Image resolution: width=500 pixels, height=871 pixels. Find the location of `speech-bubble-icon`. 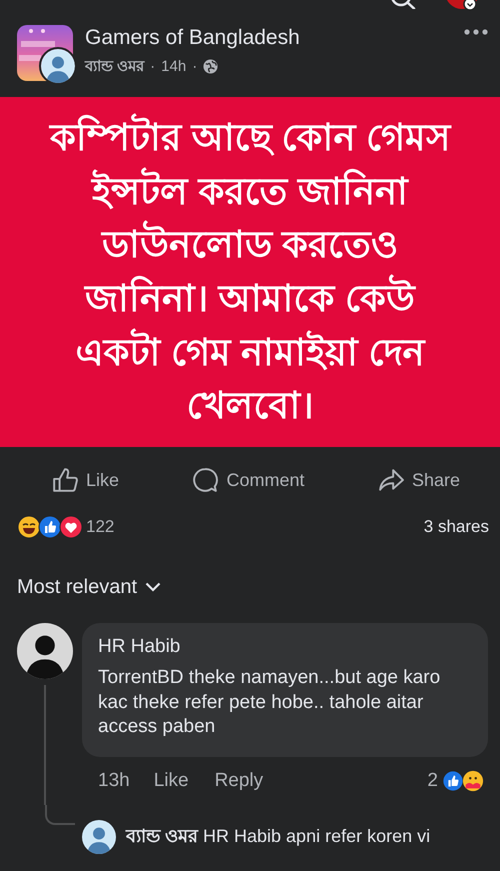

speech-bubble-icon is located at coordinates (205, 480).